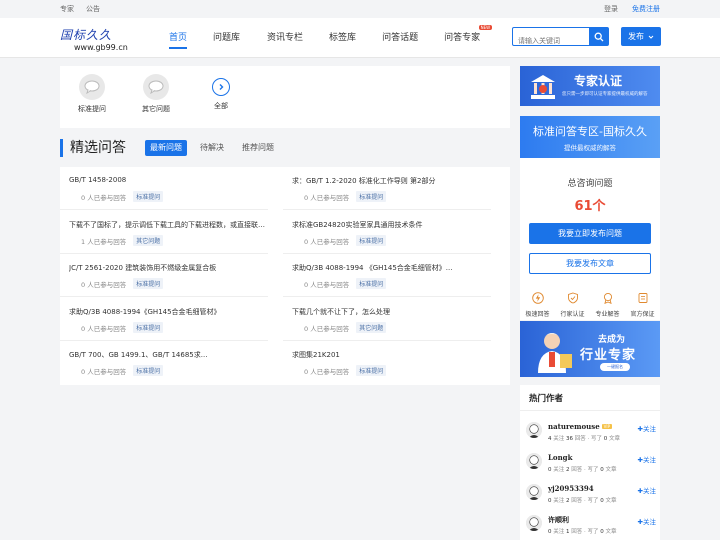  Describe the element at coordinates (605, 94) in the screenshot. I see `expert-cert-subtitle: 您只需一步即可认证专家提供最权威的解答` at that location.